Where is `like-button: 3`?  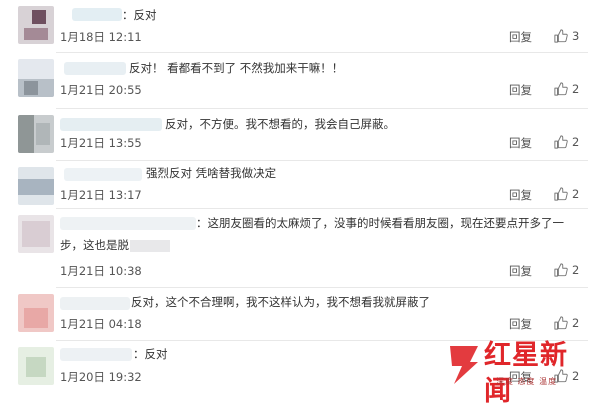
like-button: 3 is located at coordinates (566, 36).